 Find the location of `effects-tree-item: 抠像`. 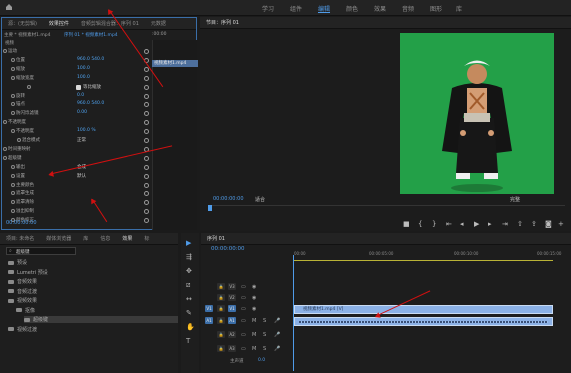

effects-tree-item: 抠像 is located at coordinates (25, 310).